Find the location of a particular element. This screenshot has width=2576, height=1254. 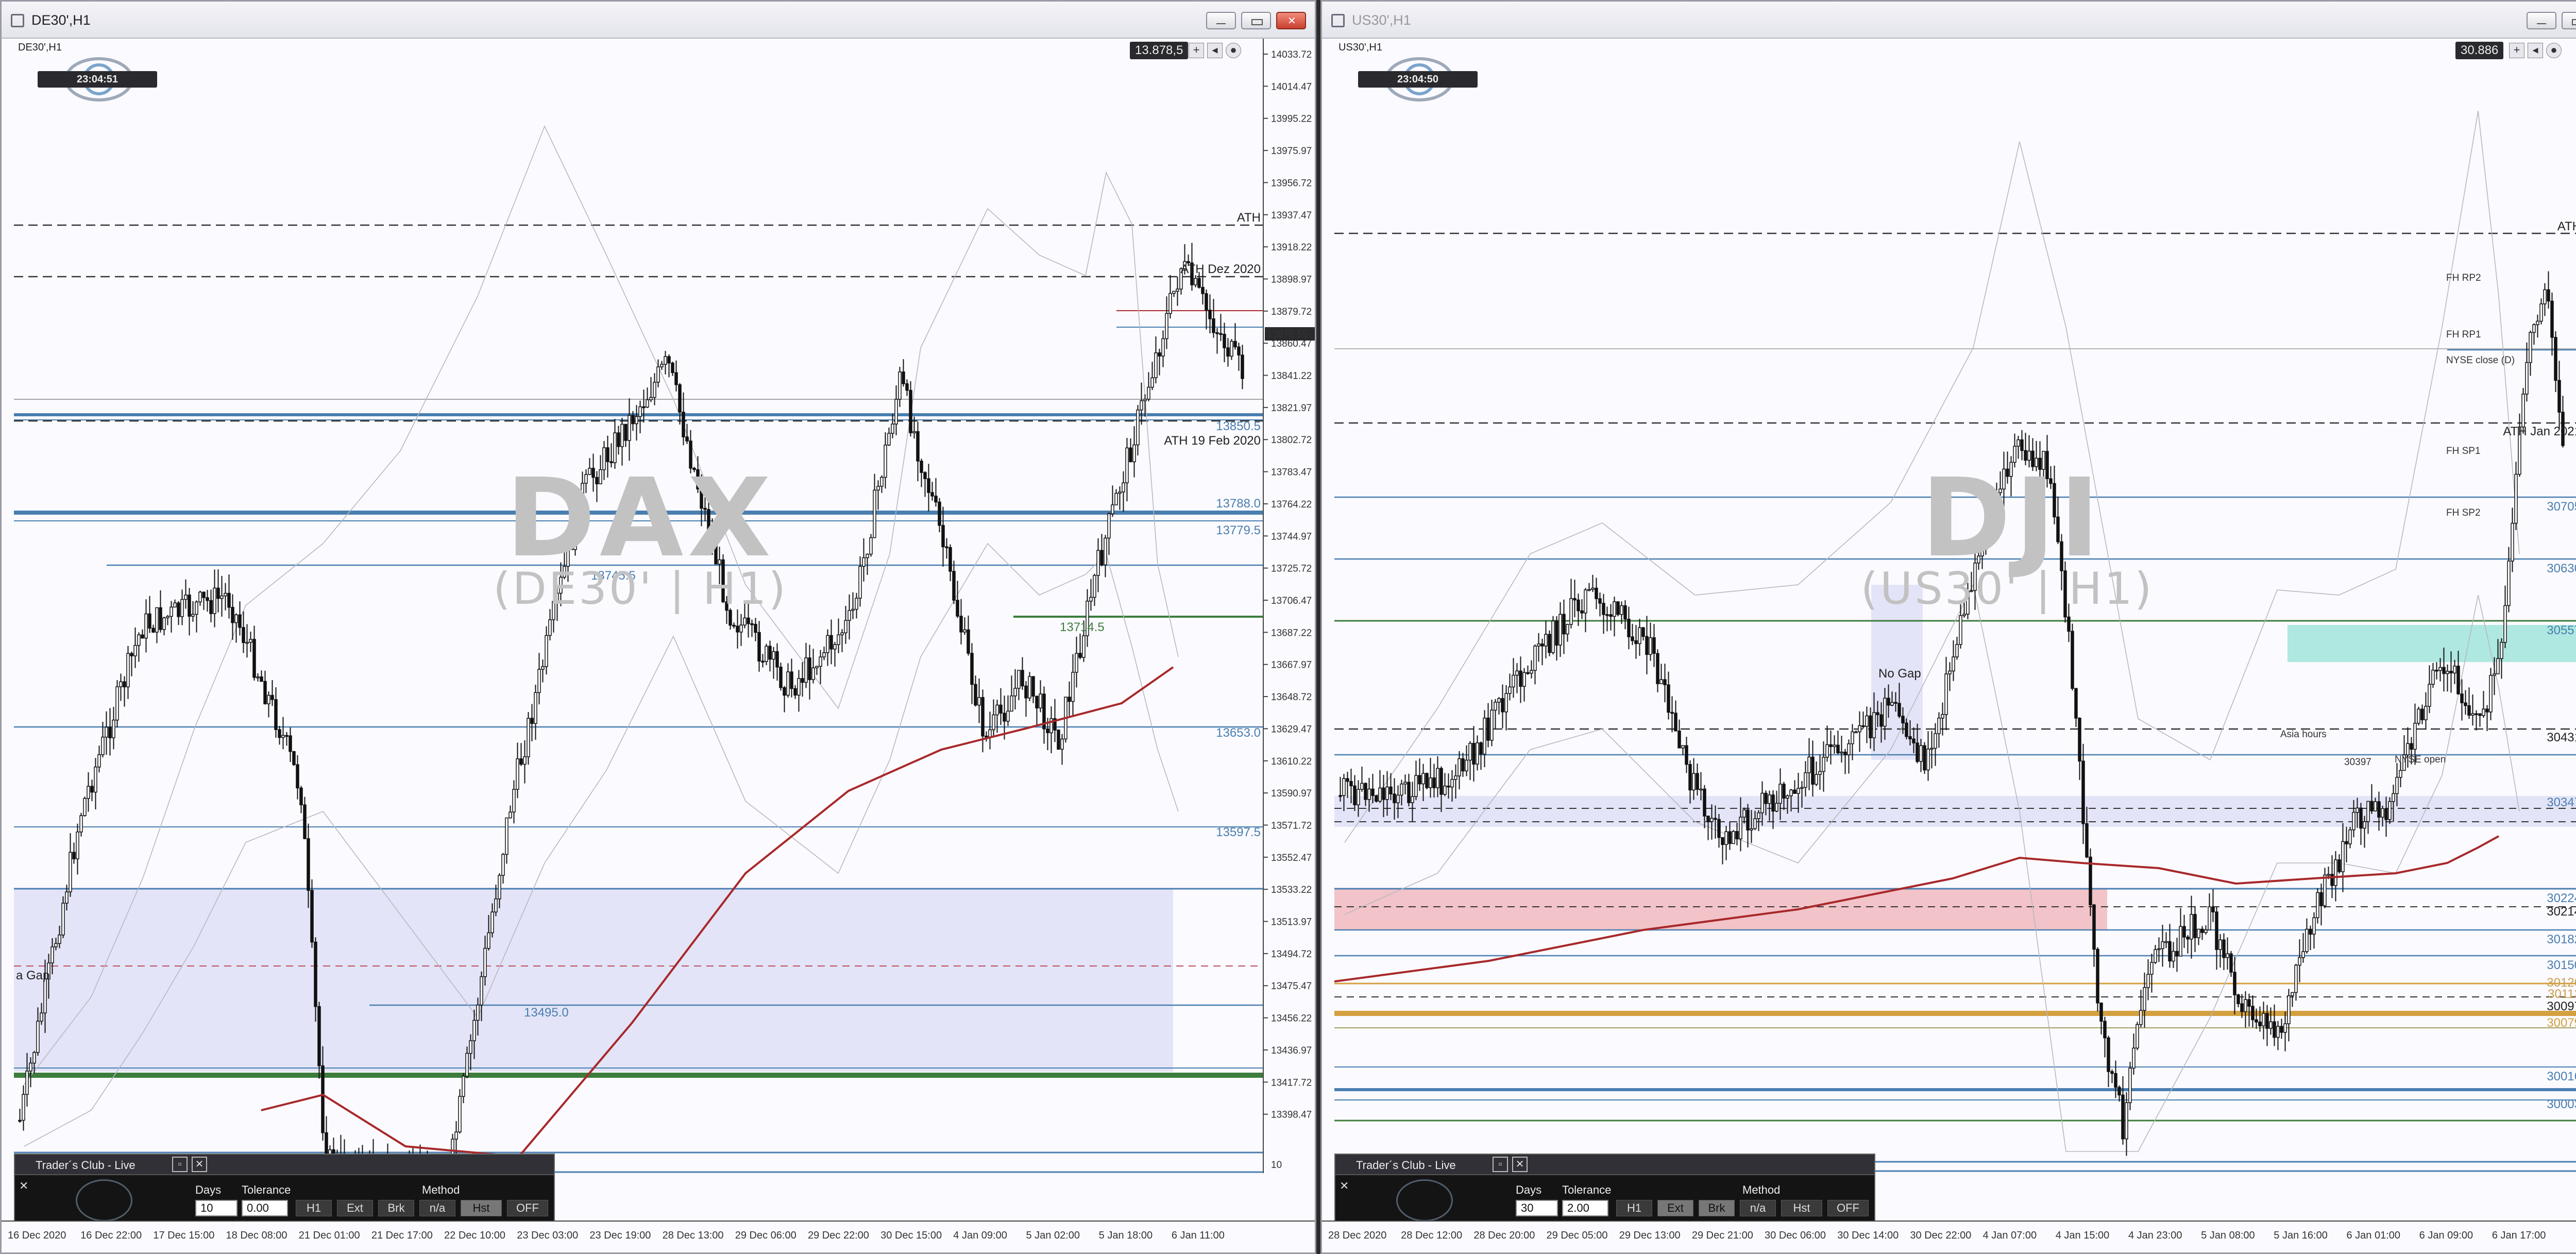

close-button is located at coordinates (1291, 20).